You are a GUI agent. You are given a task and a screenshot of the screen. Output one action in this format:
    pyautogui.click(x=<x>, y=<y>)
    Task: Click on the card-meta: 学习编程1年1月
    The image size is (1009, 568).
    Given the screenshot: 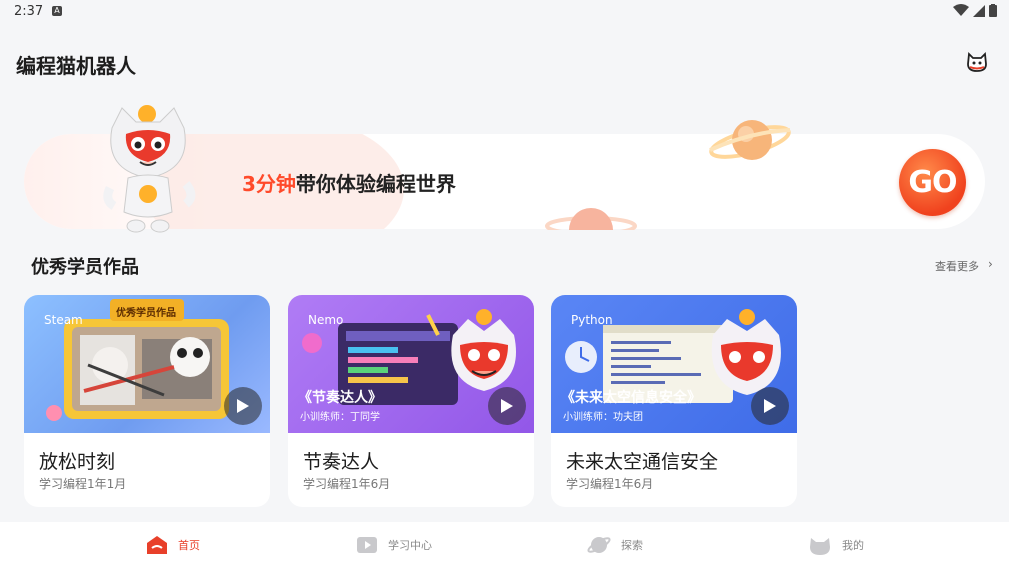 What is the action you would take?
    pyautogui.click(x=83, y=484)
    